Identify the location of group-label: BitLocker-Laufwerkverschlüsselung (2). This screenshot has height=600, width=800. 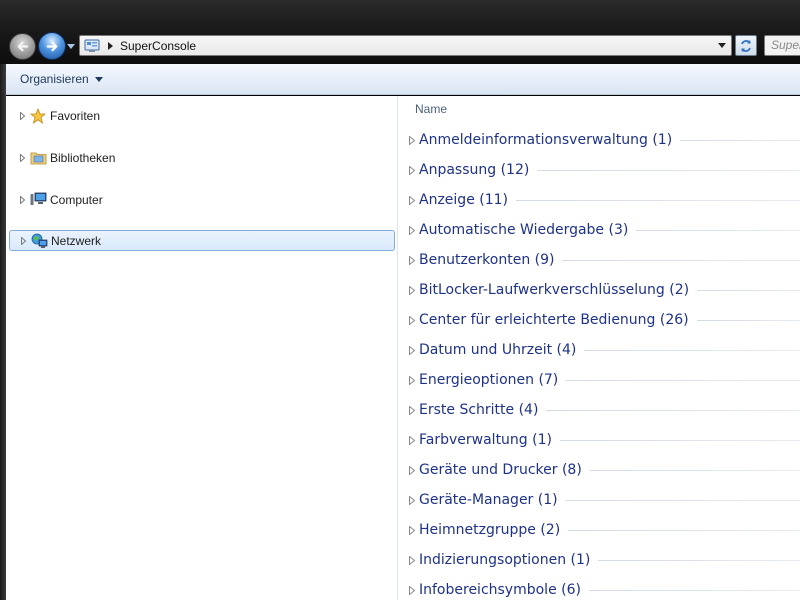
(554, 290).